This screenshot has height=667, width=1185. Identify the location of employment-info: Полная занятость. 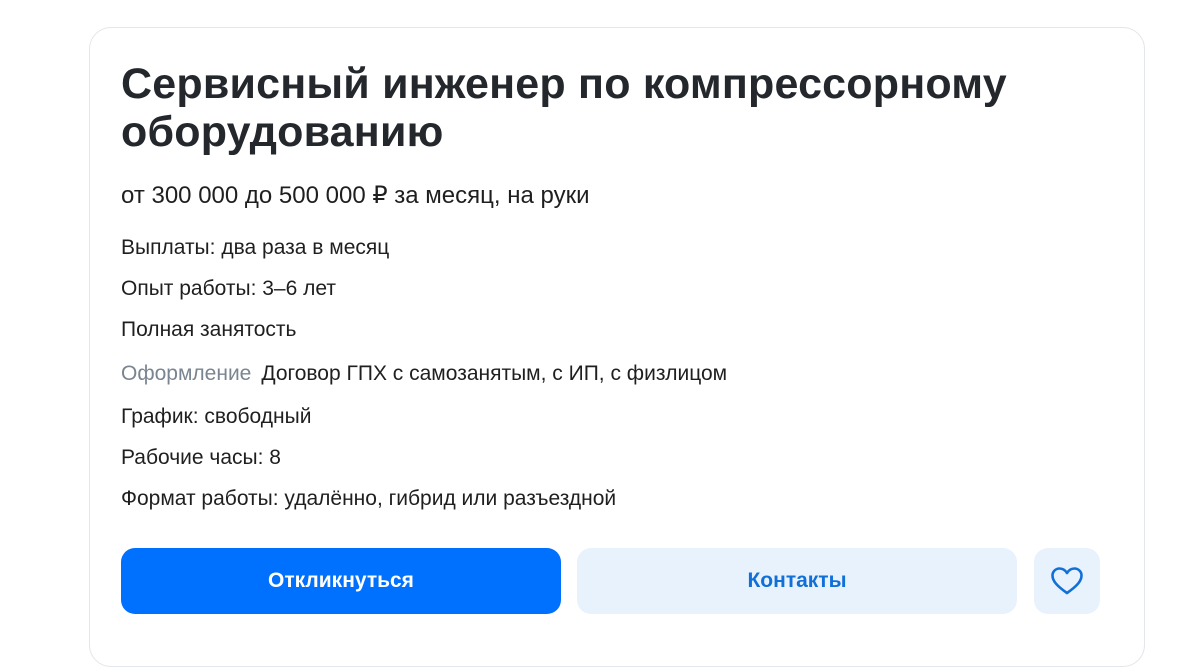
(209, 329).